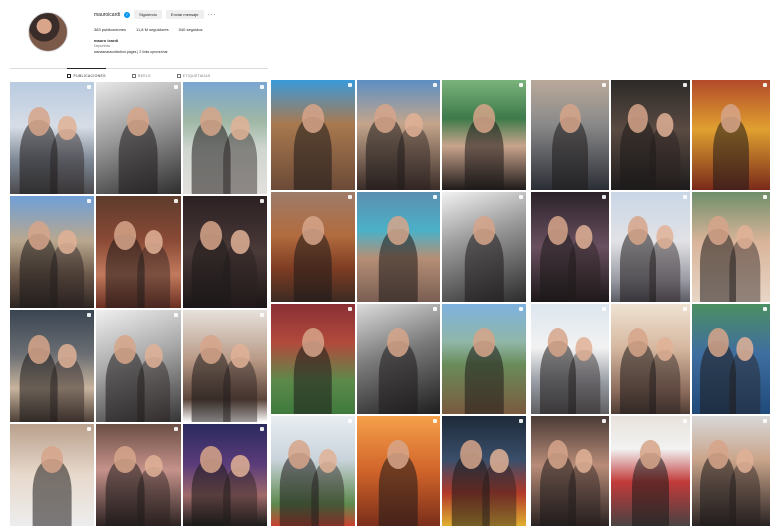 The image size is (770, 526). I want to click on avatar, so click(48, 32).